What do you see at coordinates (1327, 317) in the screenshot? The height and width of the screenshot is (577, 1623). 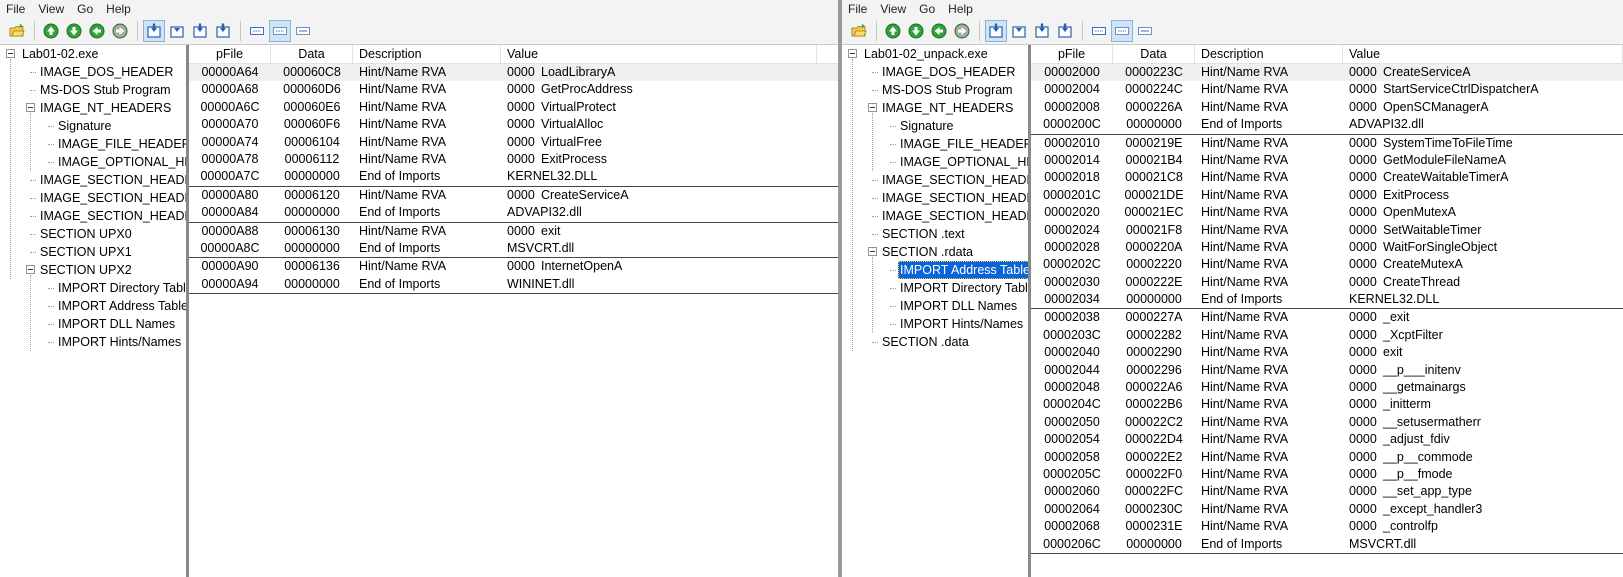 I see `table-row: 00002038 0000227A Hint/Name RVA 0000 _exit` at bounding box center [1327, 317].